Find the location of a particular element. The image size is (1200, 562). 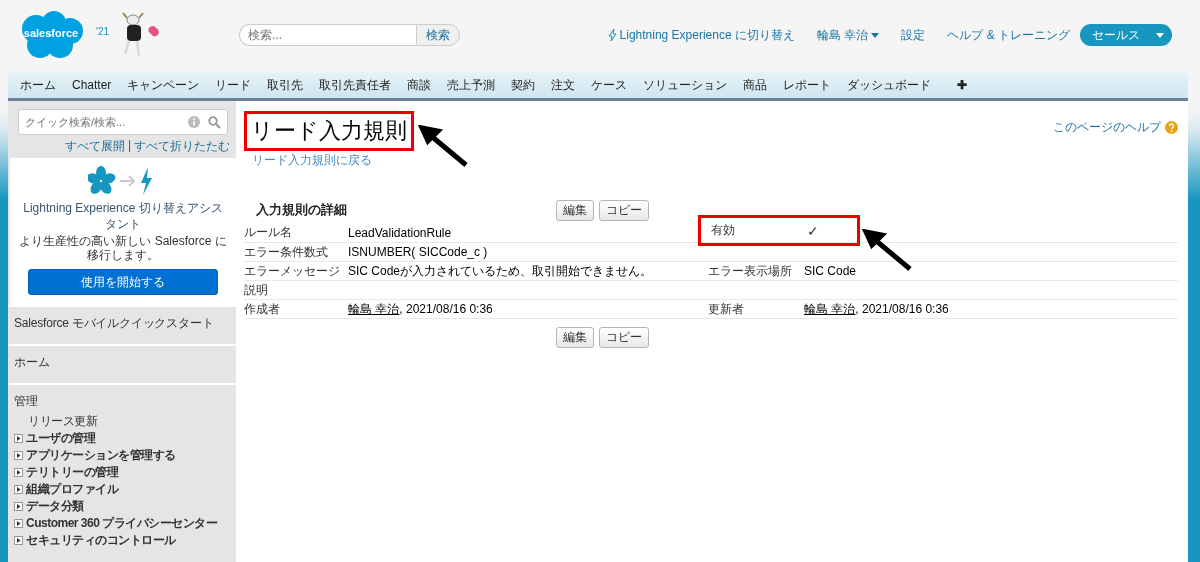

field-value: ISNUMBER( SICCode_c ) is located at coordinates (418, 252).